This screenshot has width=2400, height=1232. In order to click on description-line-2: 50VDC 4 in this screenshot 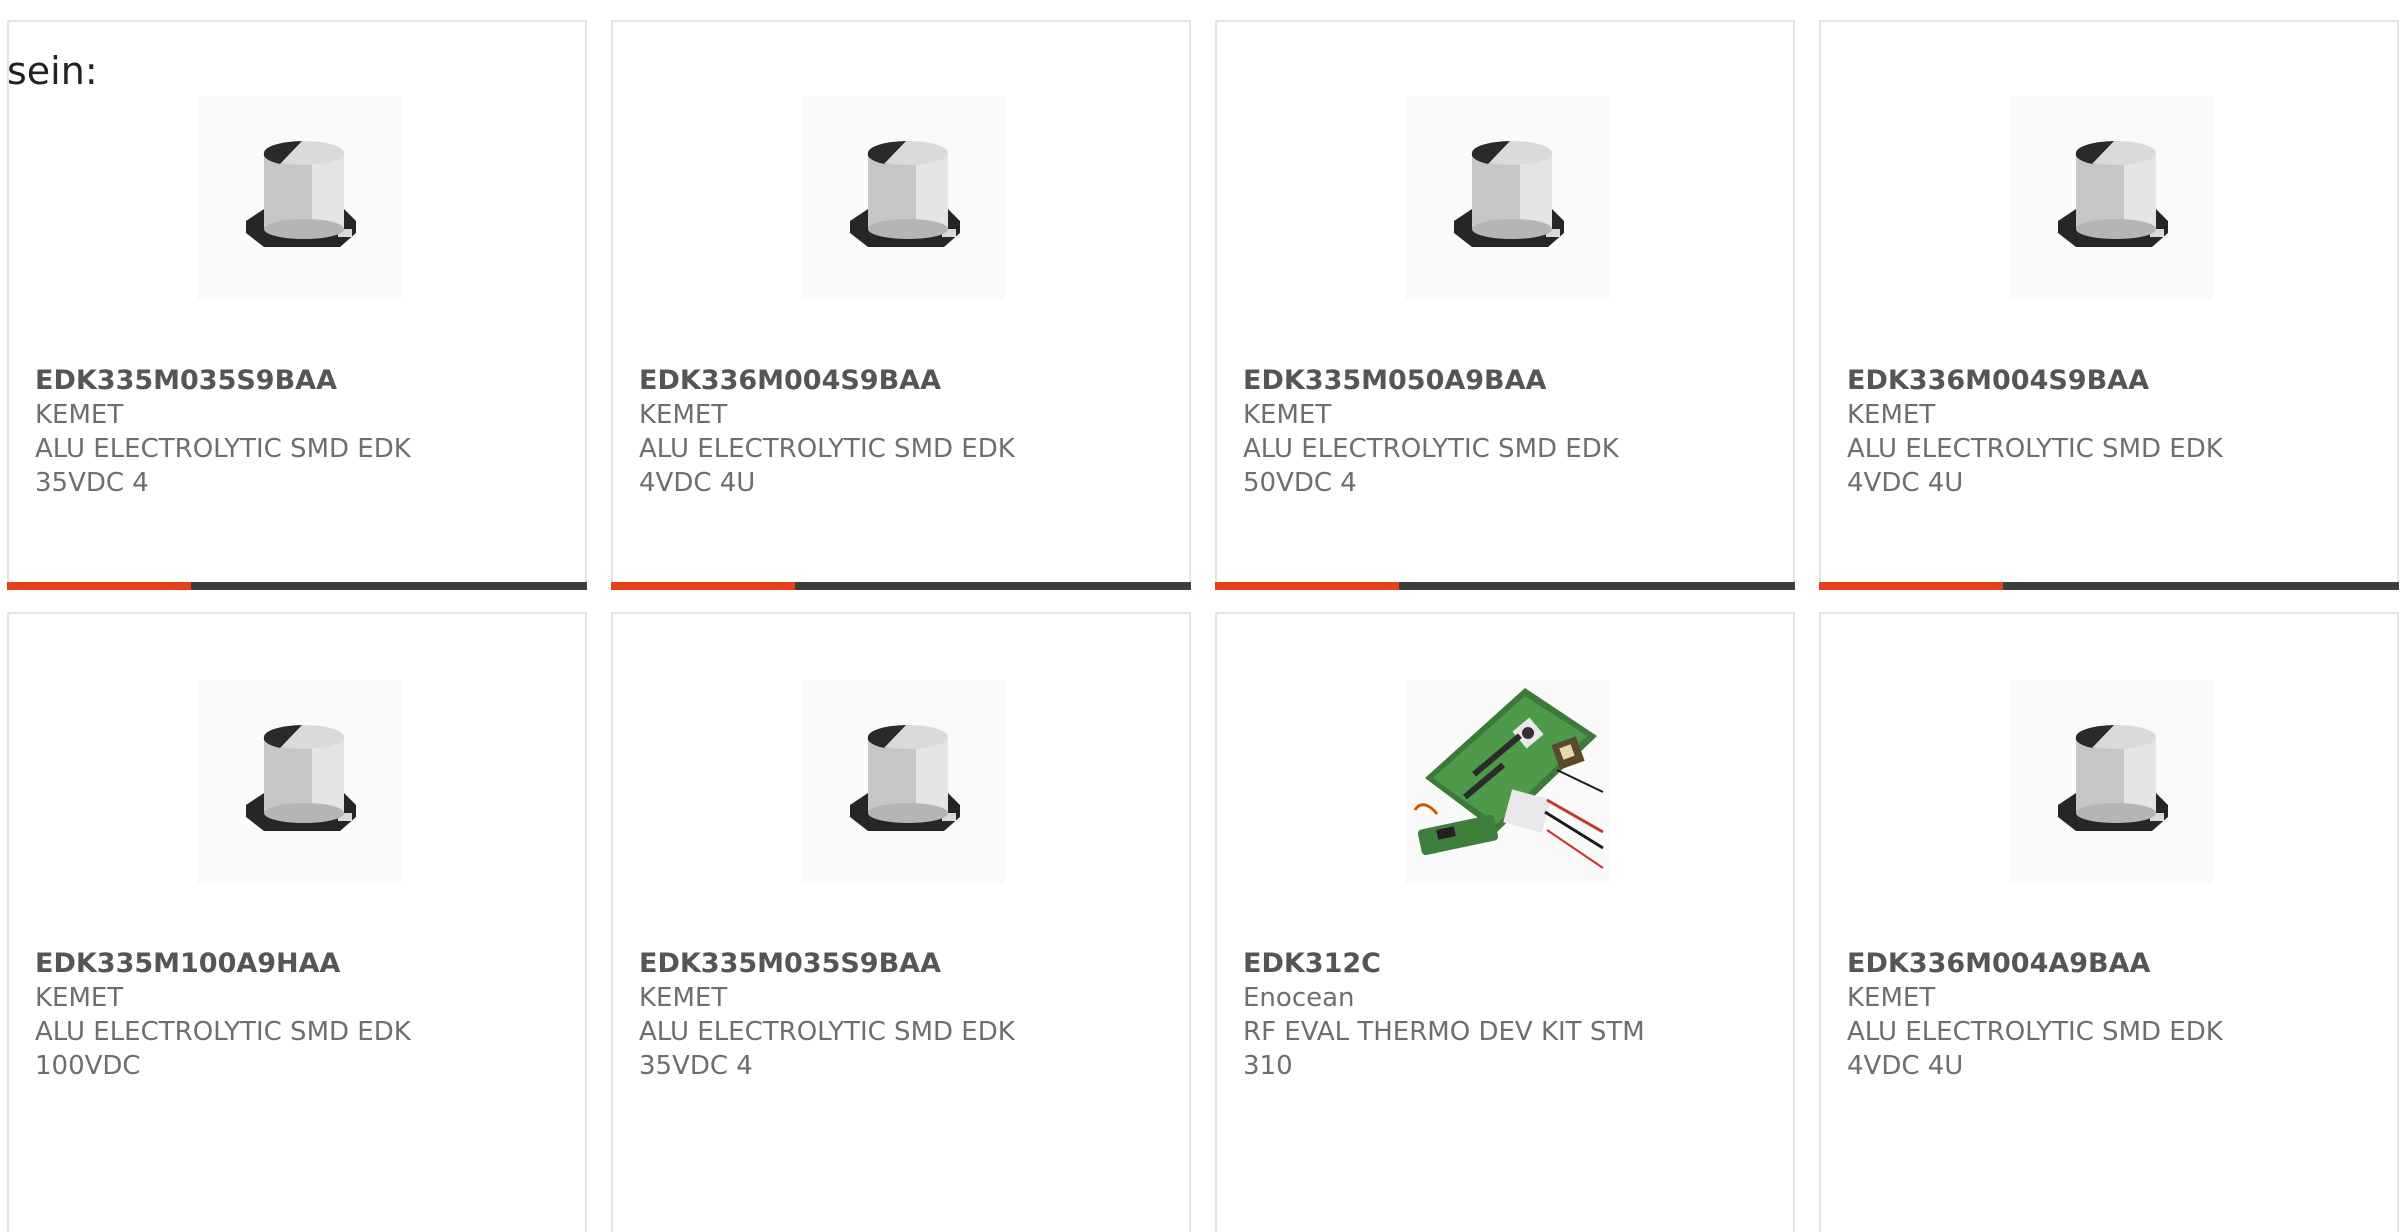, I will do `click(1300, 483)`.